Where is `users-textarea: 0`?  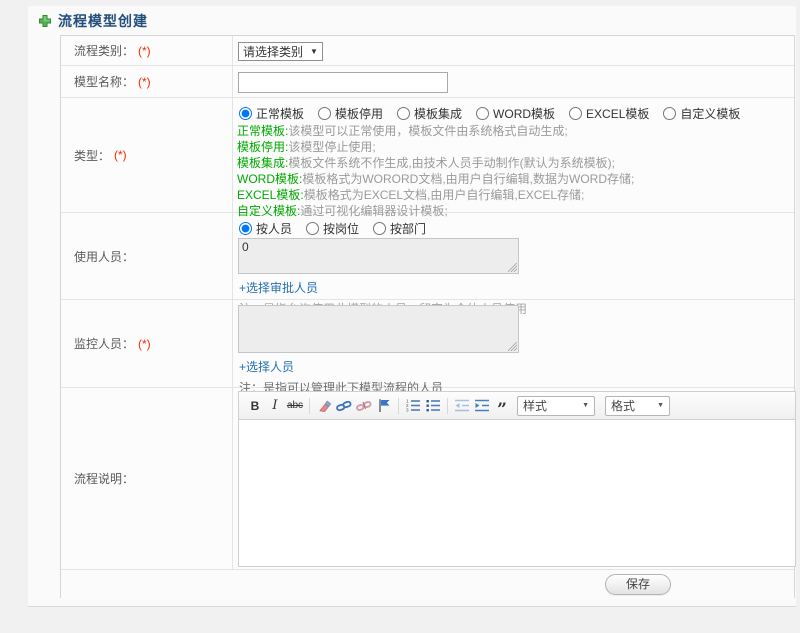 users-textarea: 0 is located at coordinates (378, 256).